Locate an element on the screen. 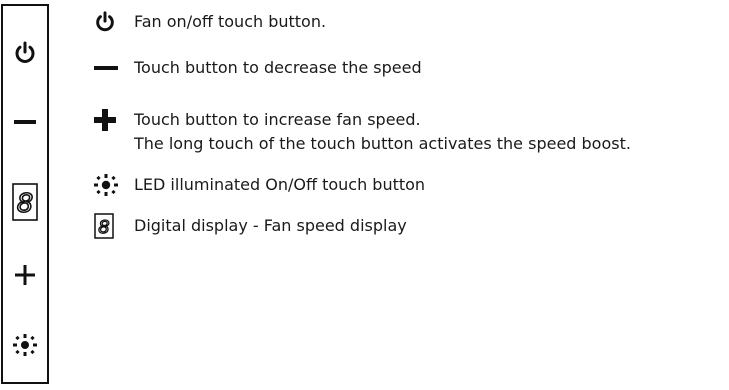 Image resolution: width=729 pixels, height=390 pixels. legend-line: Digital display - Fan speed display is located at coordinates (270, 225).